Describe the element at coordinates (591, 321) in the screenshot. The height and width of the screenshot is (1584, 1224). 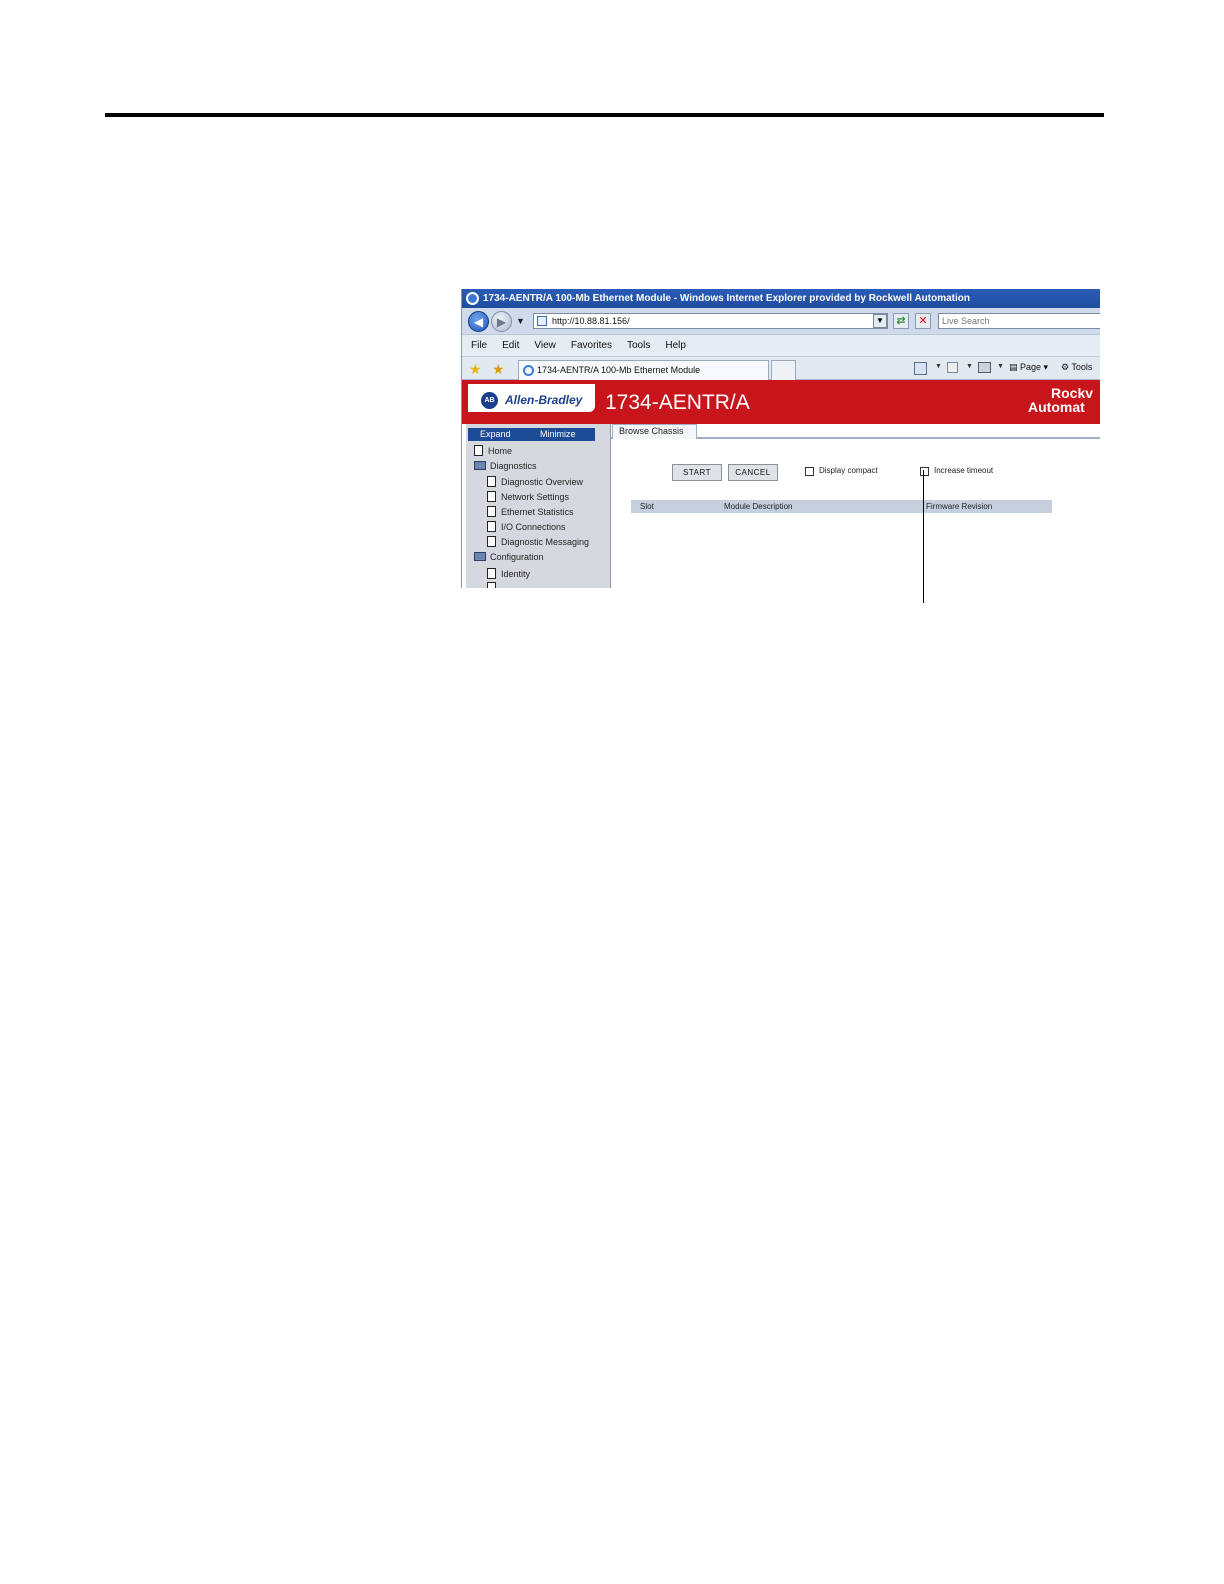
I see `url-text: http://10.88.81.156/` at that location.